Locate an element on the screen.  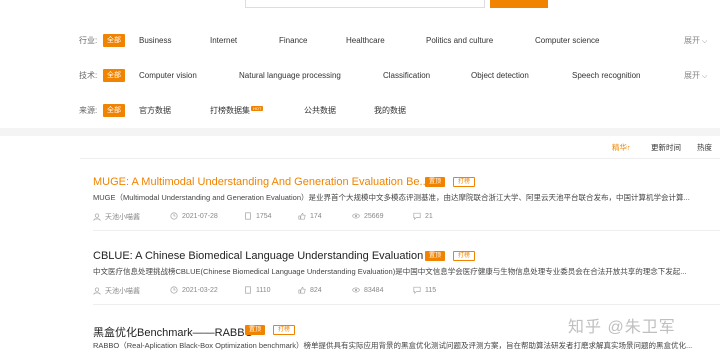
filter-option-classification: Classification is located at coordinates (406, 75).